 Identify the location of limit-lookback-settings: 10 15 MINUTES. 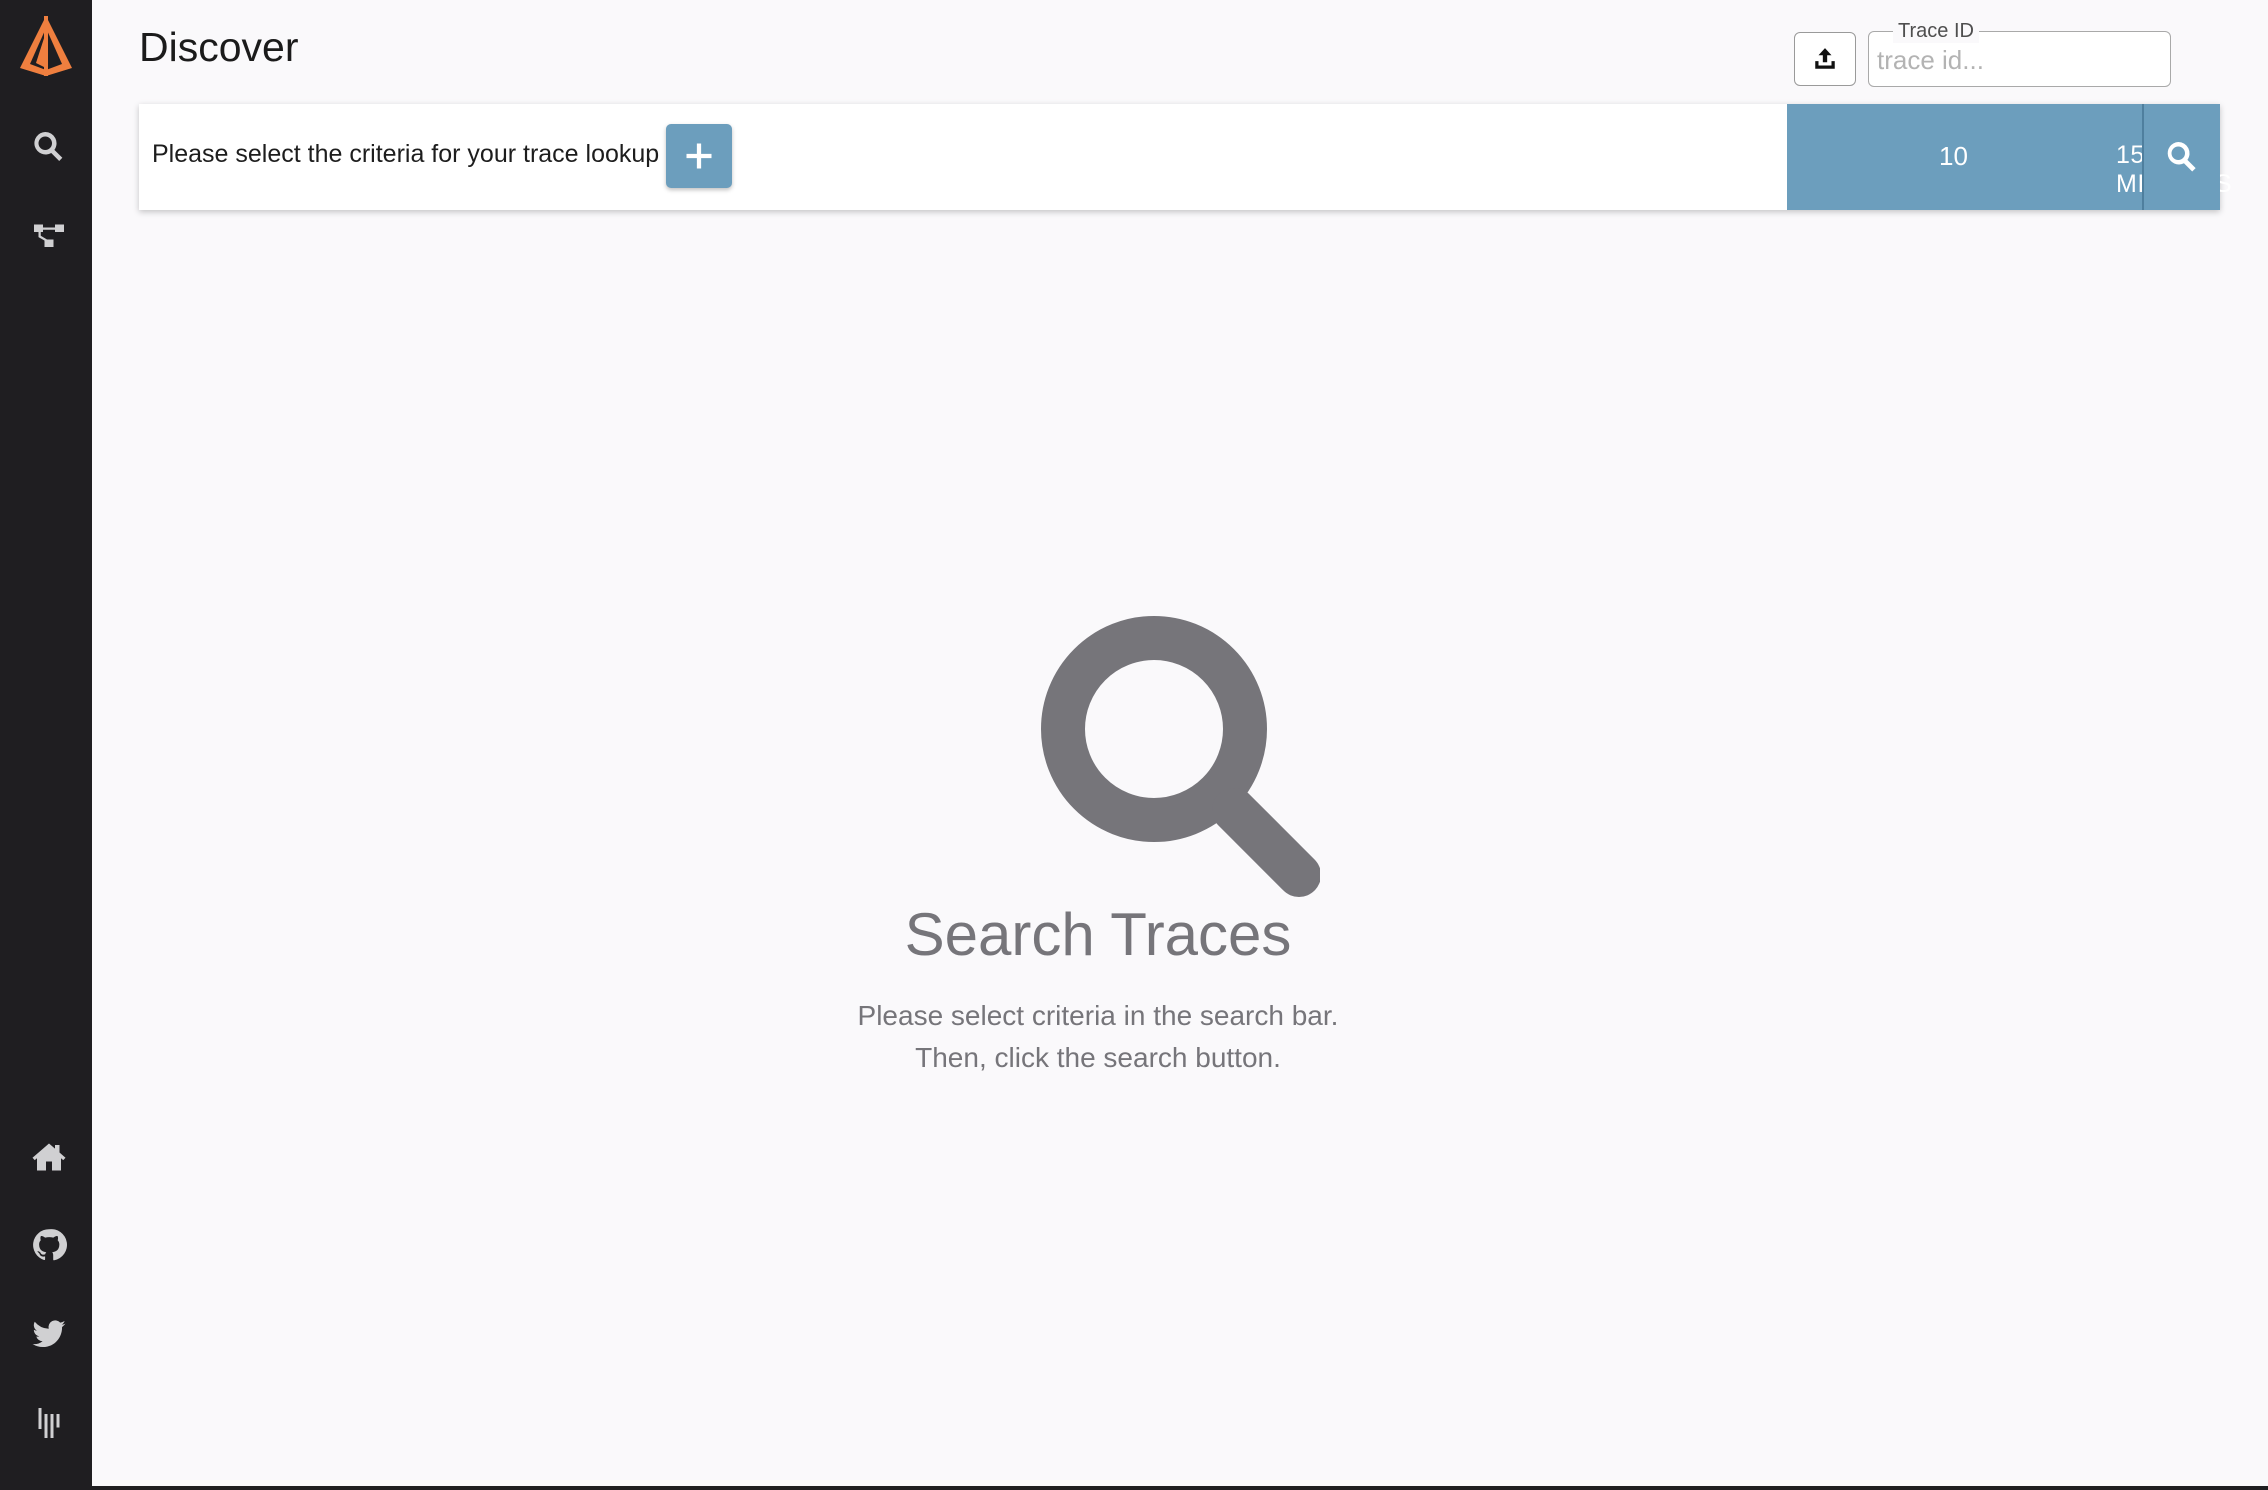
(2009, 157).